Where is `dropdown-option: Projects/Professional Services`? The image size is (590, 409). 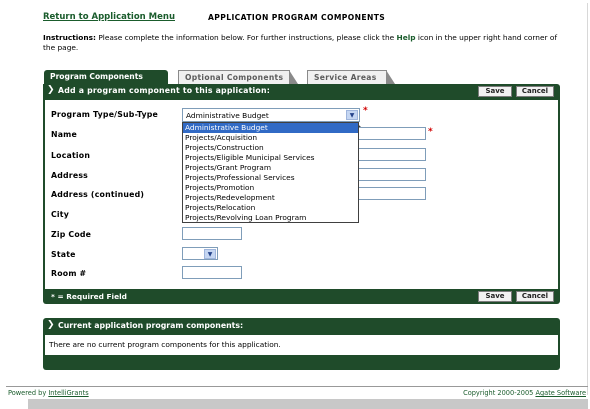
dropdown-option: Projects/Professional Services is located at coordinates (270, 178).